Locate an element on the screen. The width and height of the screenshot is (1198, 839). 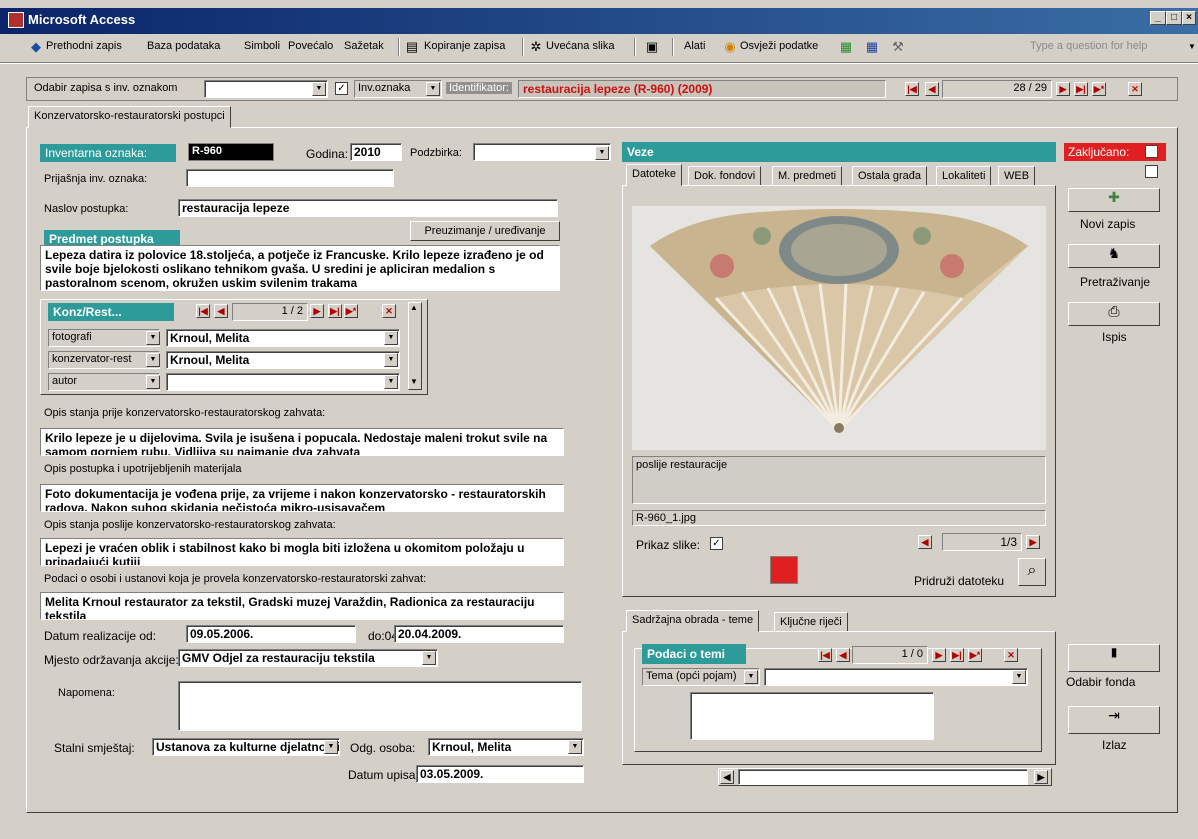
menu-uvecana-slika: Uvećana slika is located at coordinates (580, 46).